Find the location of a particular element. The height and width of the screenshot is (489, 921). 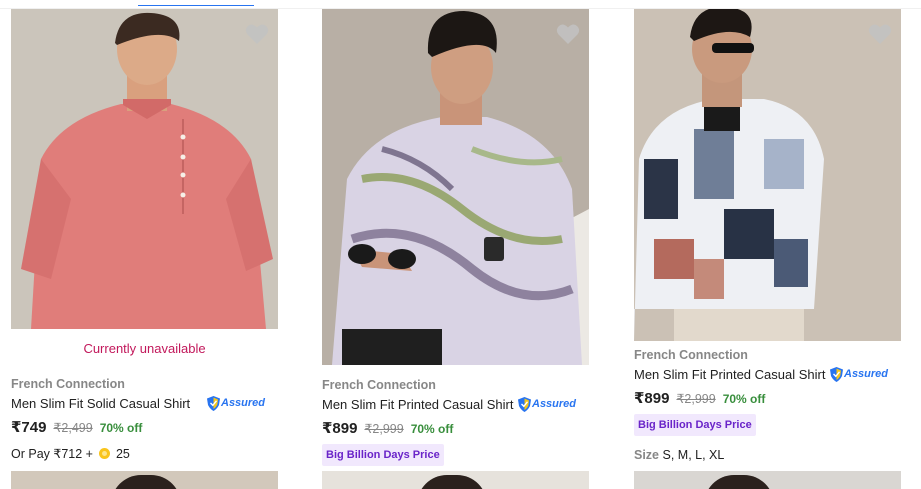

cut-off-link is located at coordinates (196, 3).